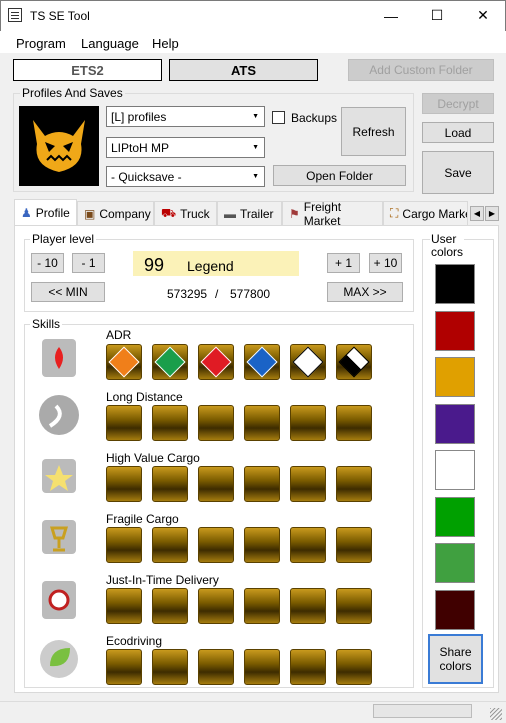 The width and height of the screenshot is (506, 723). I want to click on toxic-diamond-icon, so click(308, 362).